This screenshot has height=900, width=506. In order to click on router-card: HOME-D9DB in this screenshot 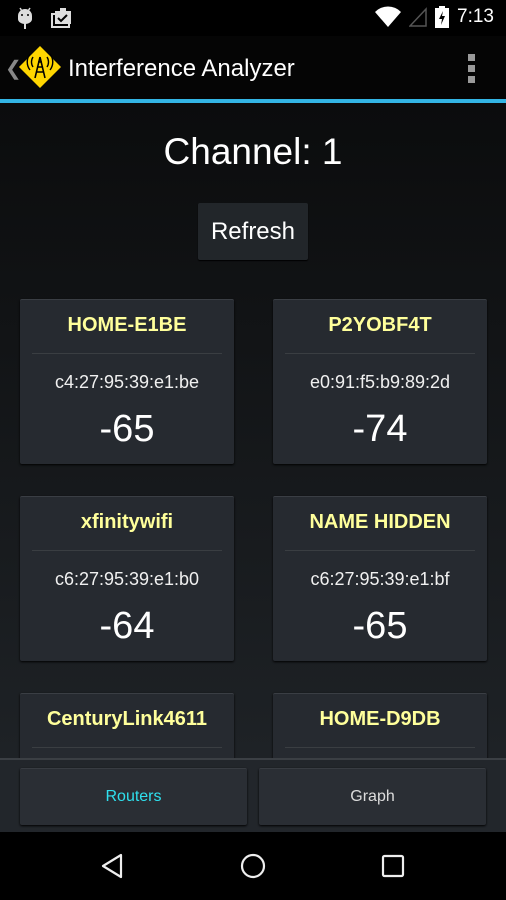, I will do `click(380, 725)`.